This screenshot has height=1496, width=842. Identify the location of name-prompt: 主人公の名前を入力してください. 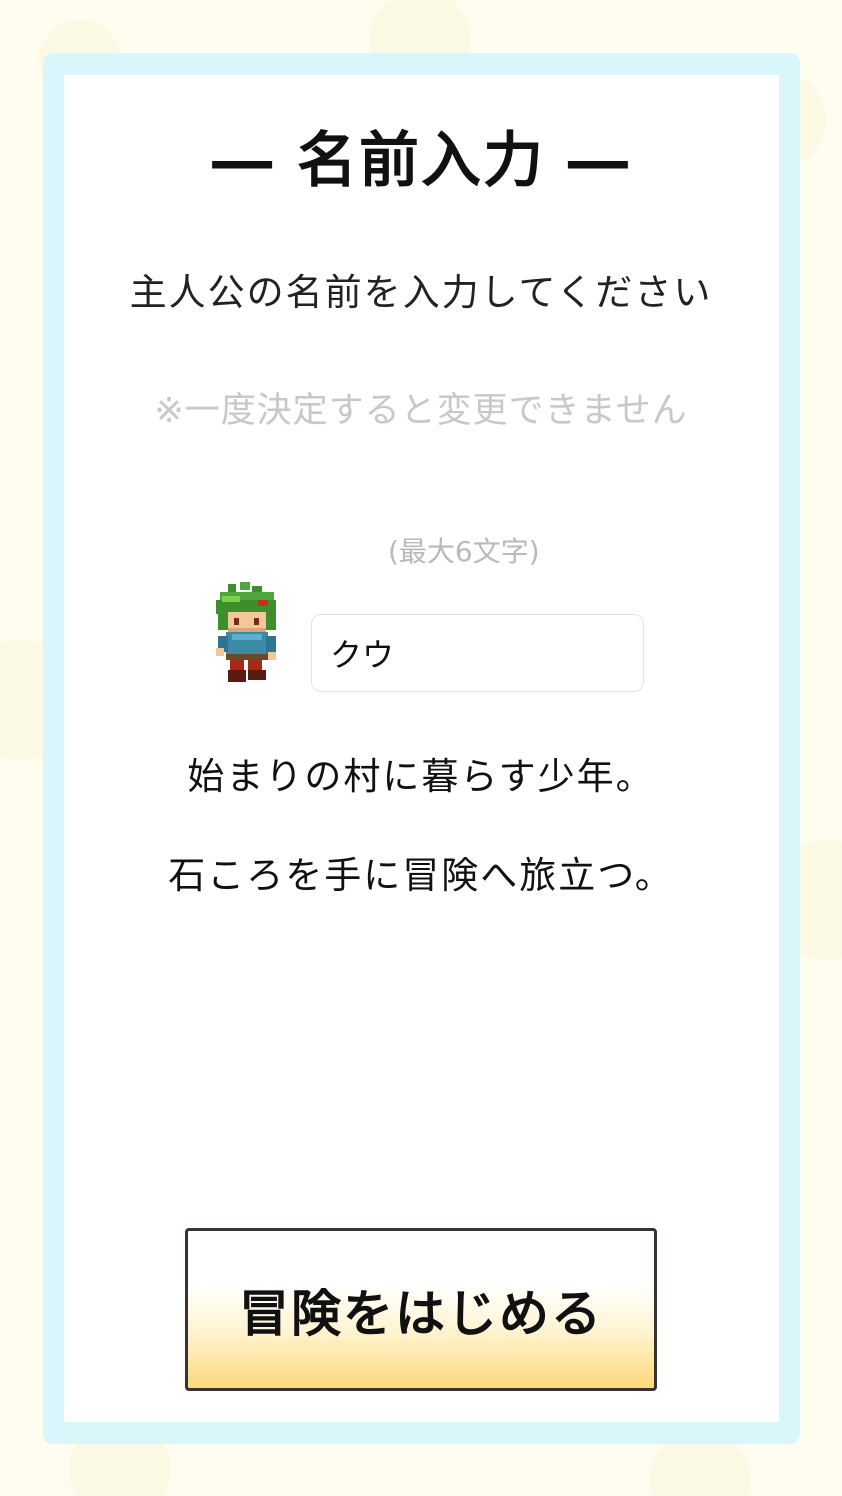
(421, 292).